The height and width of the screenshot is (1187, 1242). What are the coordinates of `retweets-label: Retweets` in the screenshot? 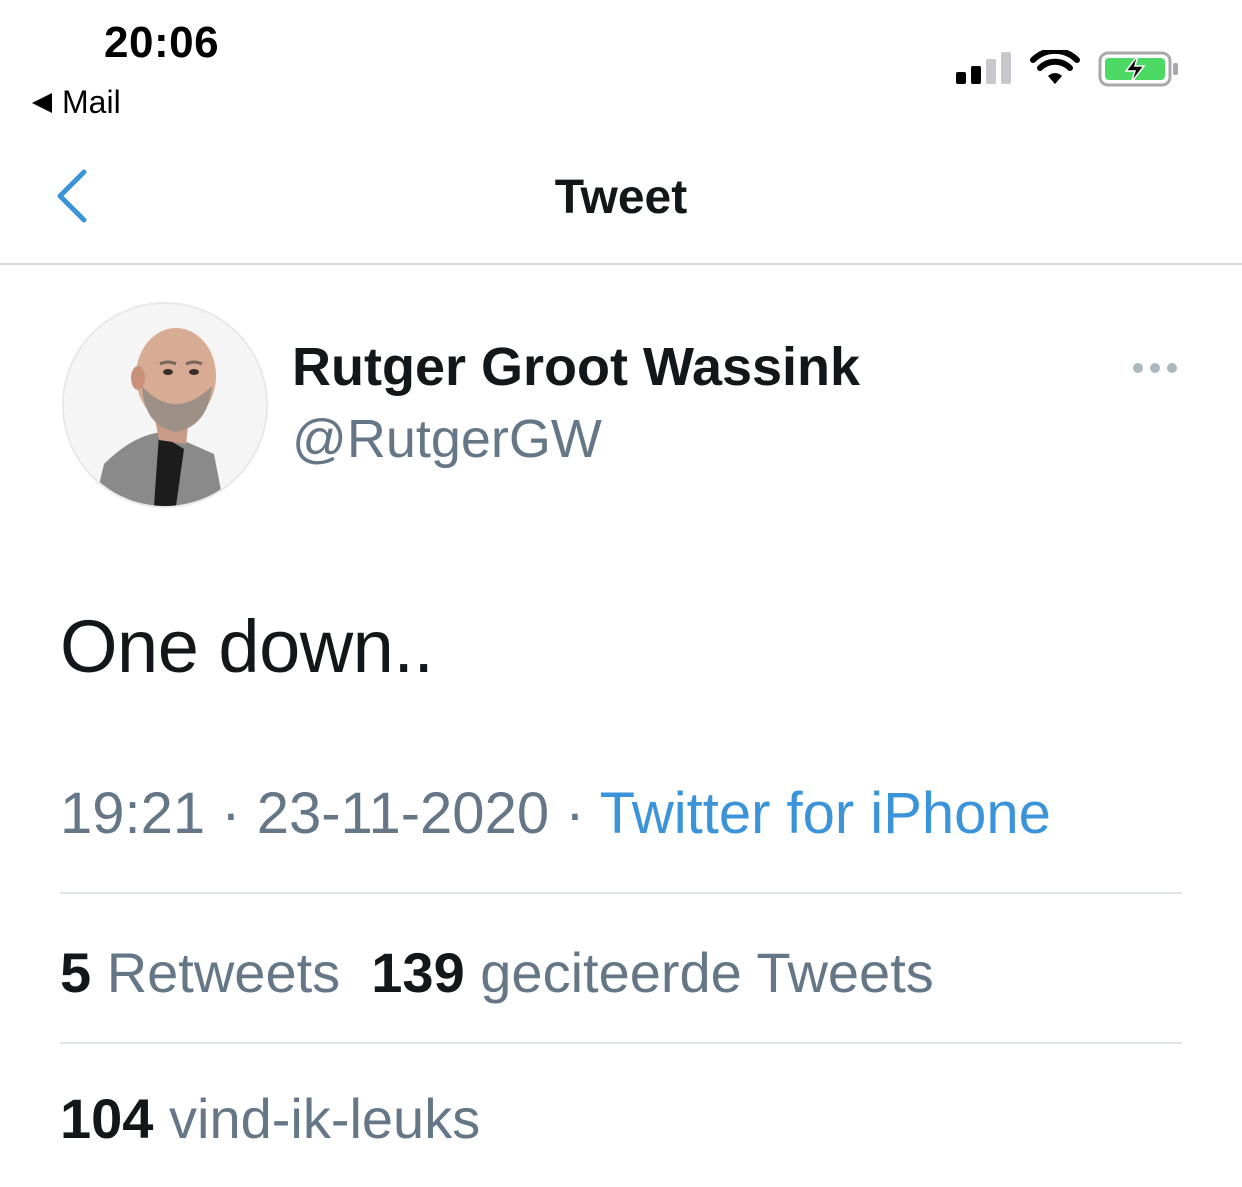 It's located at (223, 972).